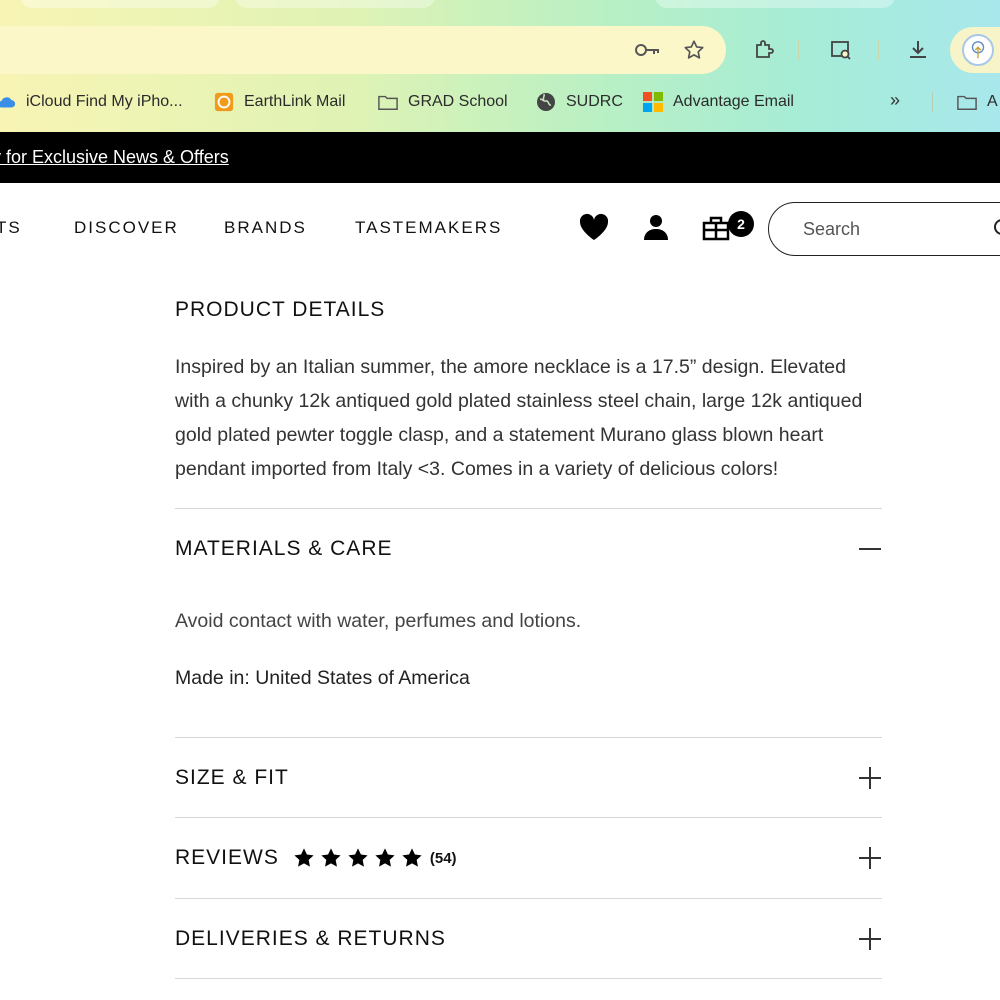 Image resolution: width=1000 pixels, height=1000 pixels. What do you see at coordinates (500, 157) in the screenshot?
I see `promo-banner: y for Exclusive News & Offers` at bounding box center [500, 157].